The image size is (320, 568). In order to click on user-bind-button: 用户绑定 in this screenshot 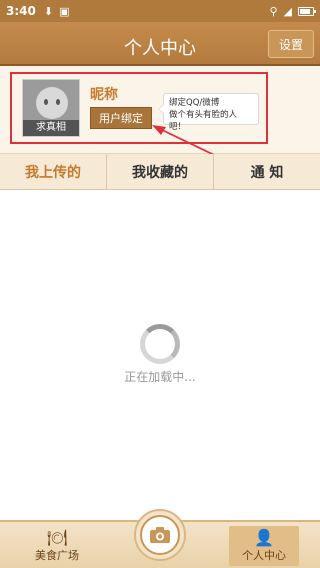, I will do `click(121, 118)`.